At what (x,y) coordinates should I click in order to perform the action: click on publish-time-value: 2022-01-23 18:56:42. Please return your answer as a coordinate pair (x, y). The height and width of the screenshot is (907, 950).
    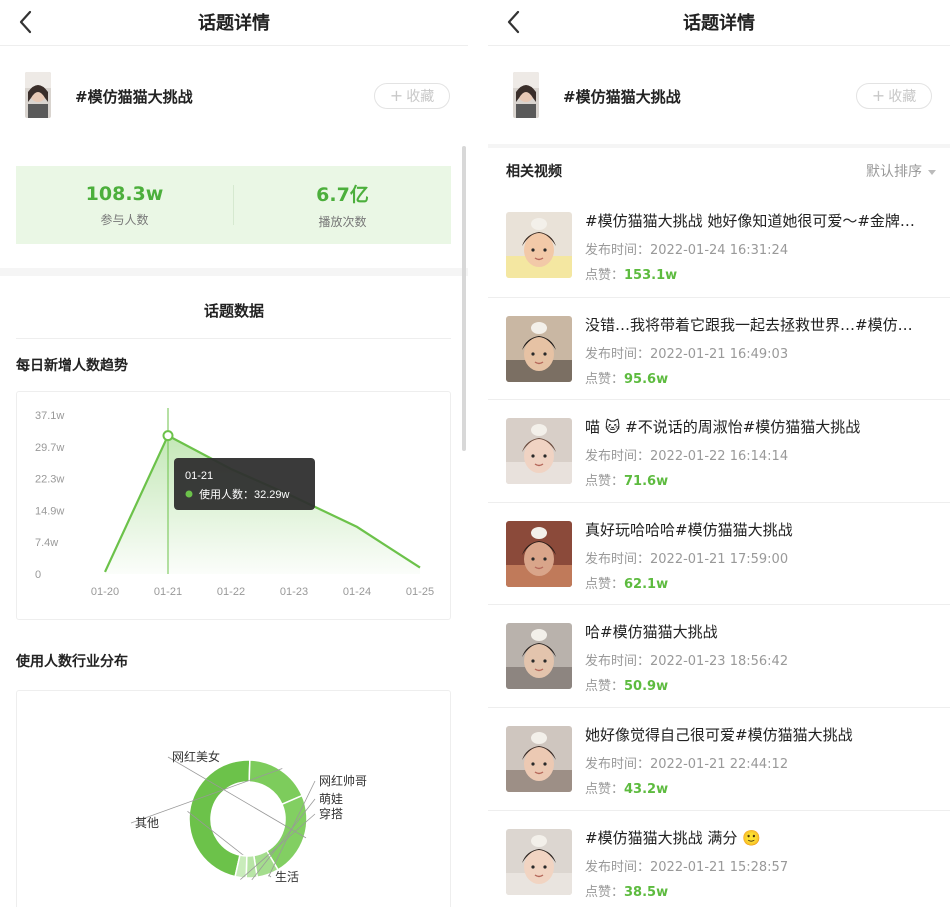
    Looking at the image, I should click on (719, 662).